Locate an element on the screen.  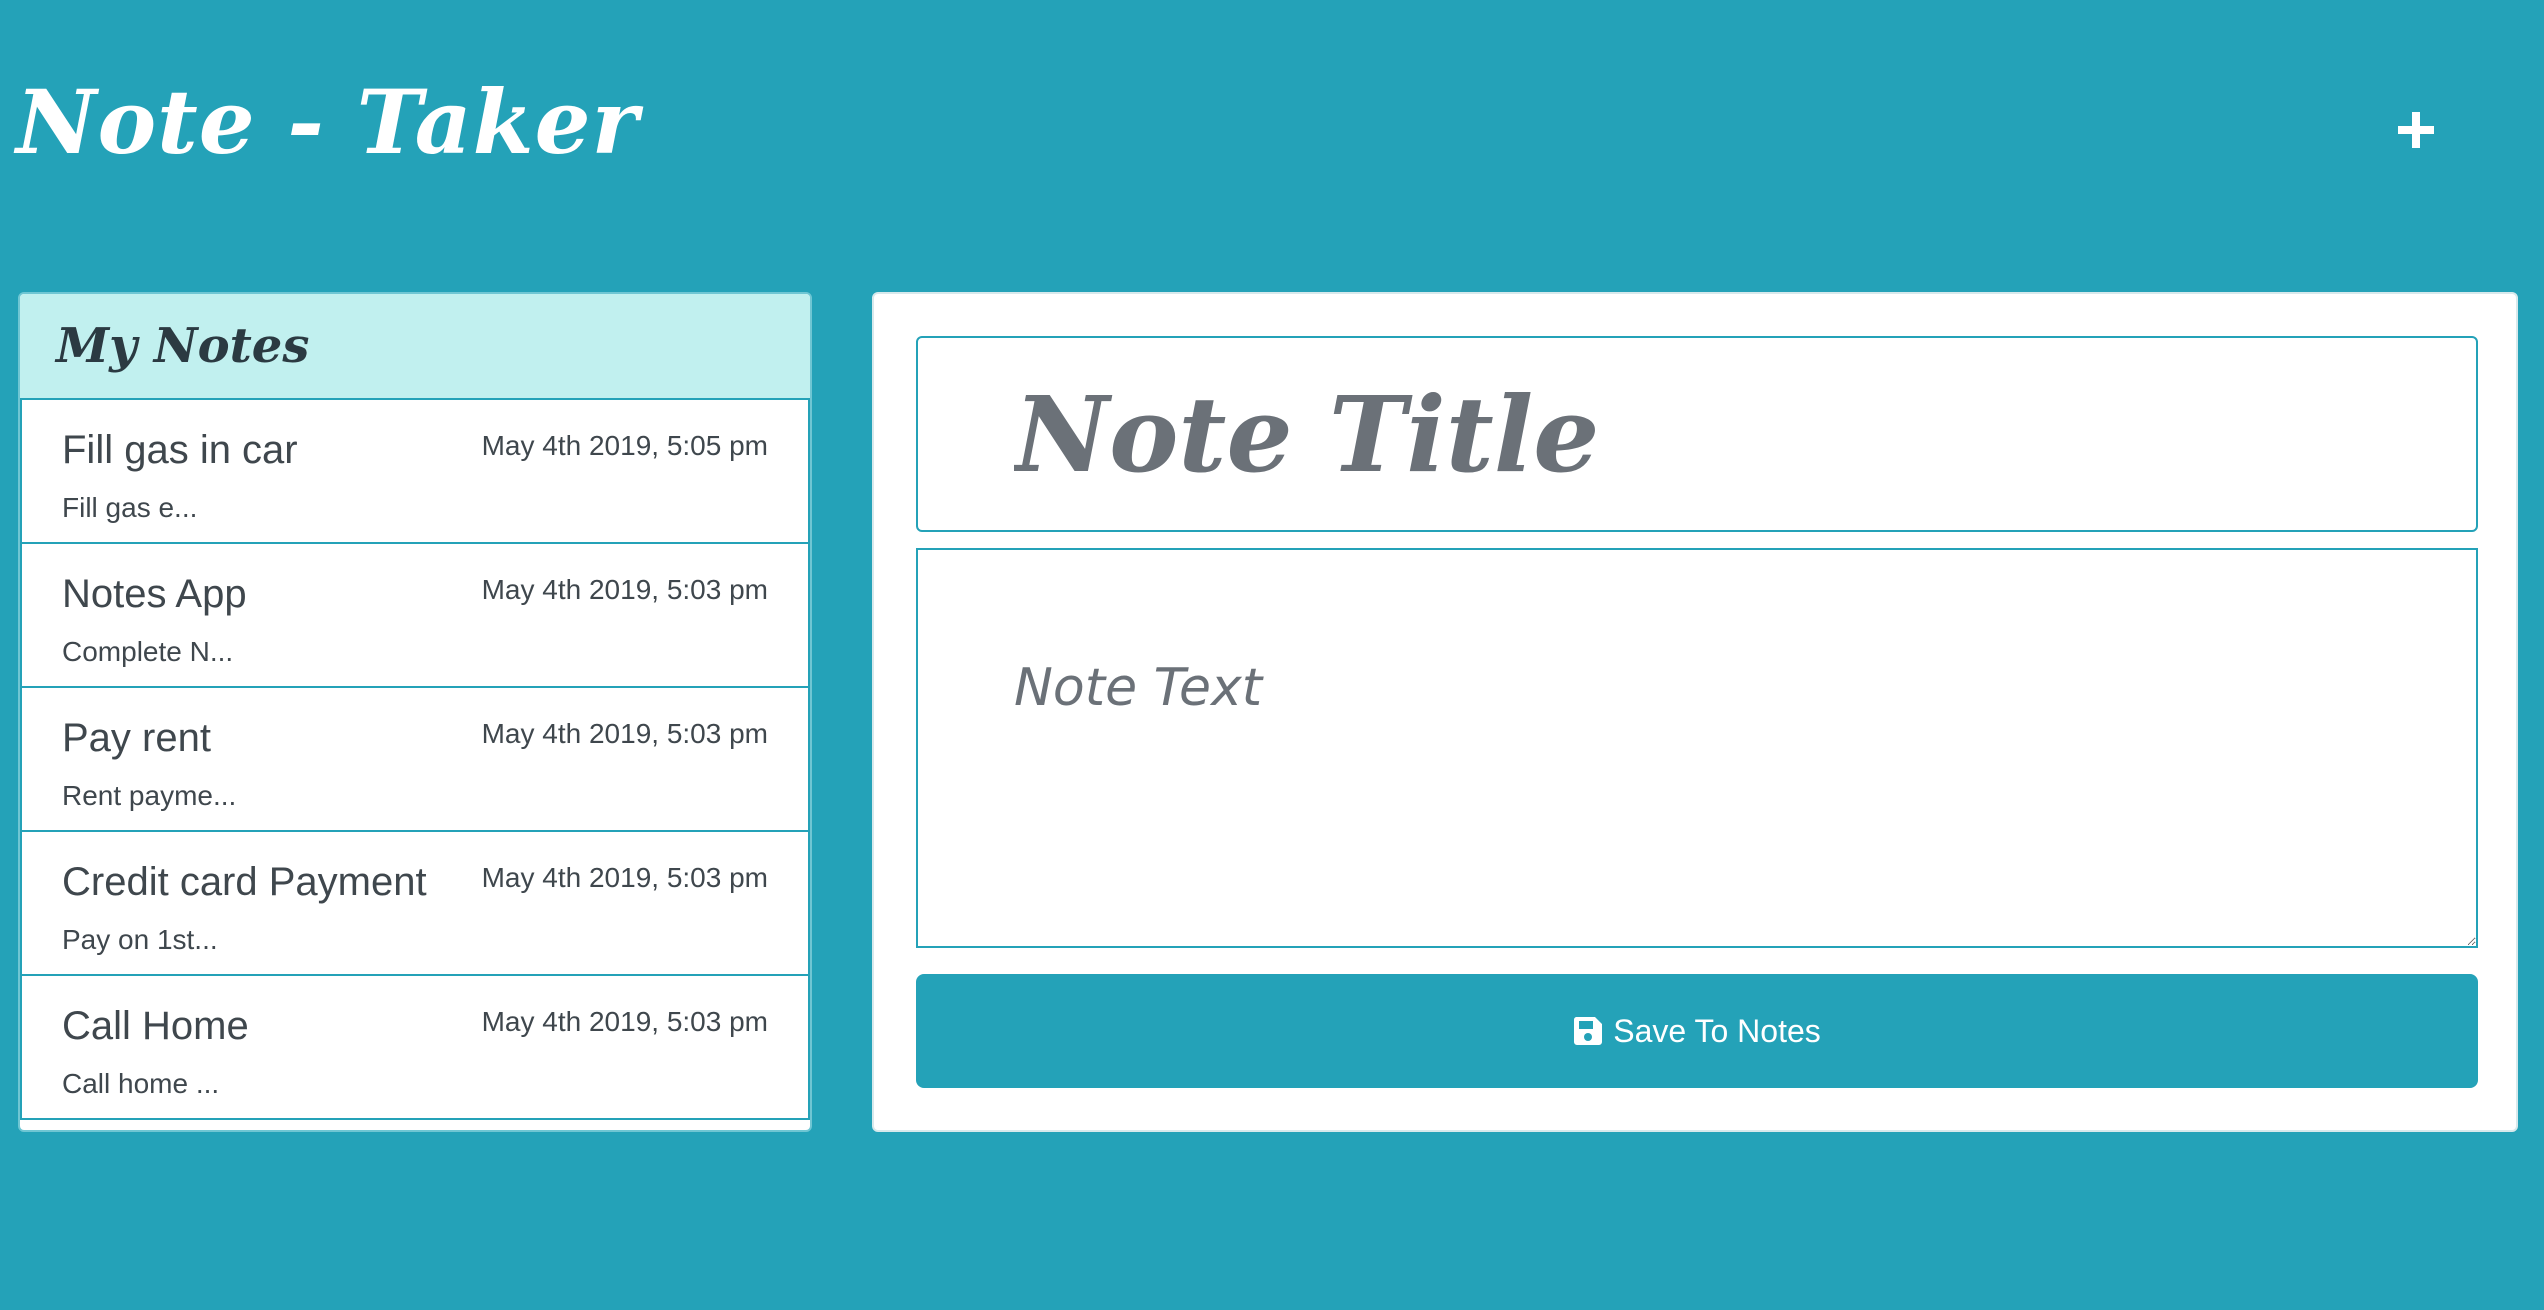
save-note-button: Save To Notes is located at coordinates (1697, 1031).